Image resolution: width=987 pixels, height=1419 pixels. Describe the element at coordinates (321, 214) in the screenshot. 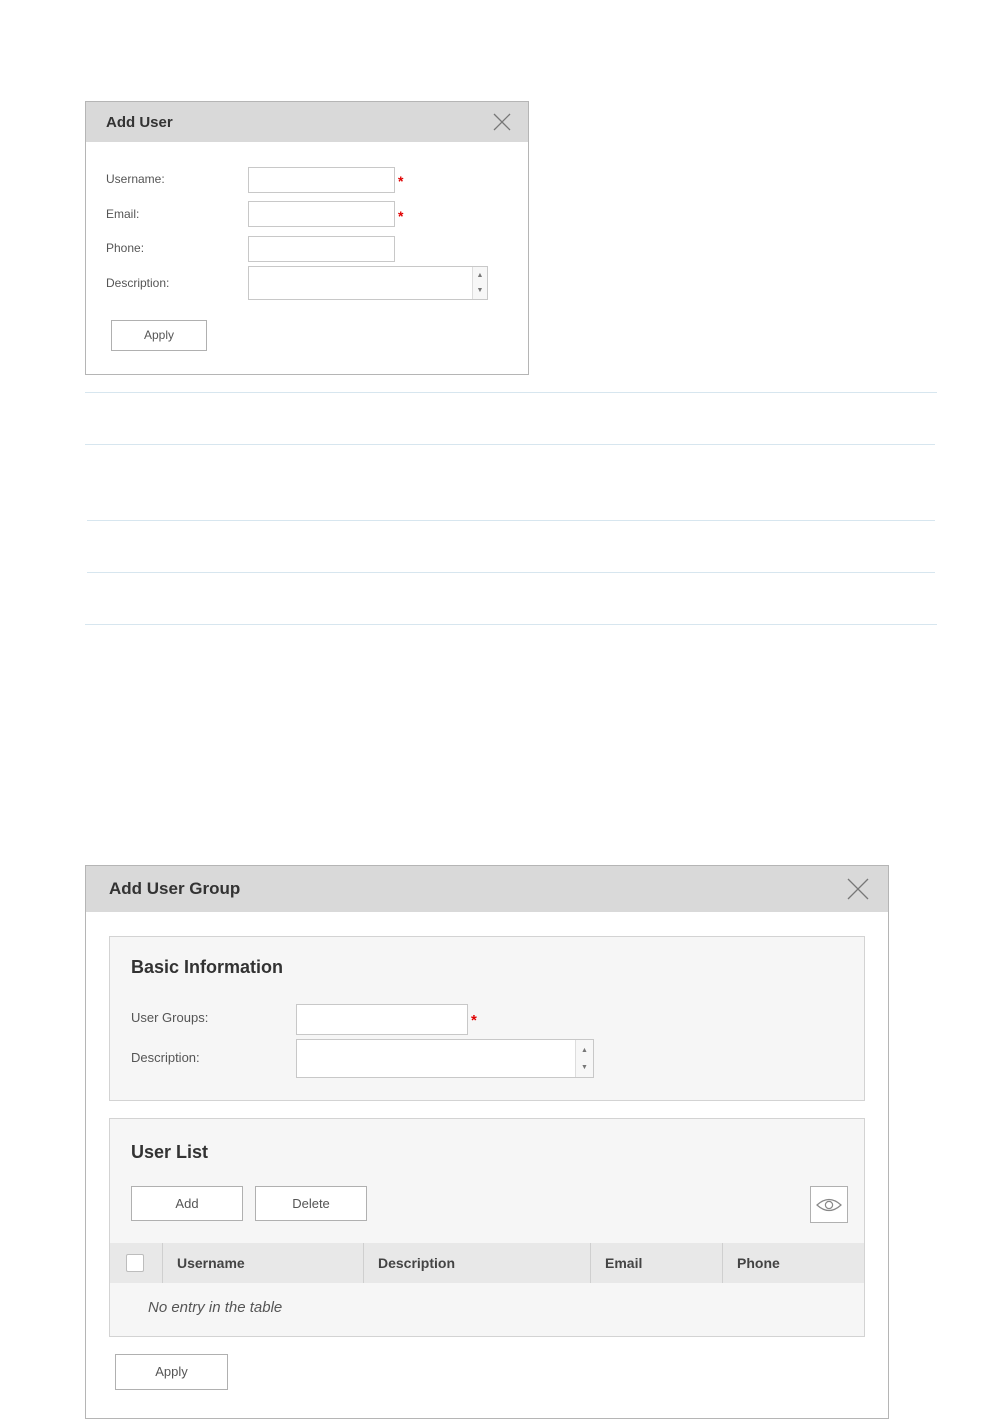

I see `email-input` at that location.